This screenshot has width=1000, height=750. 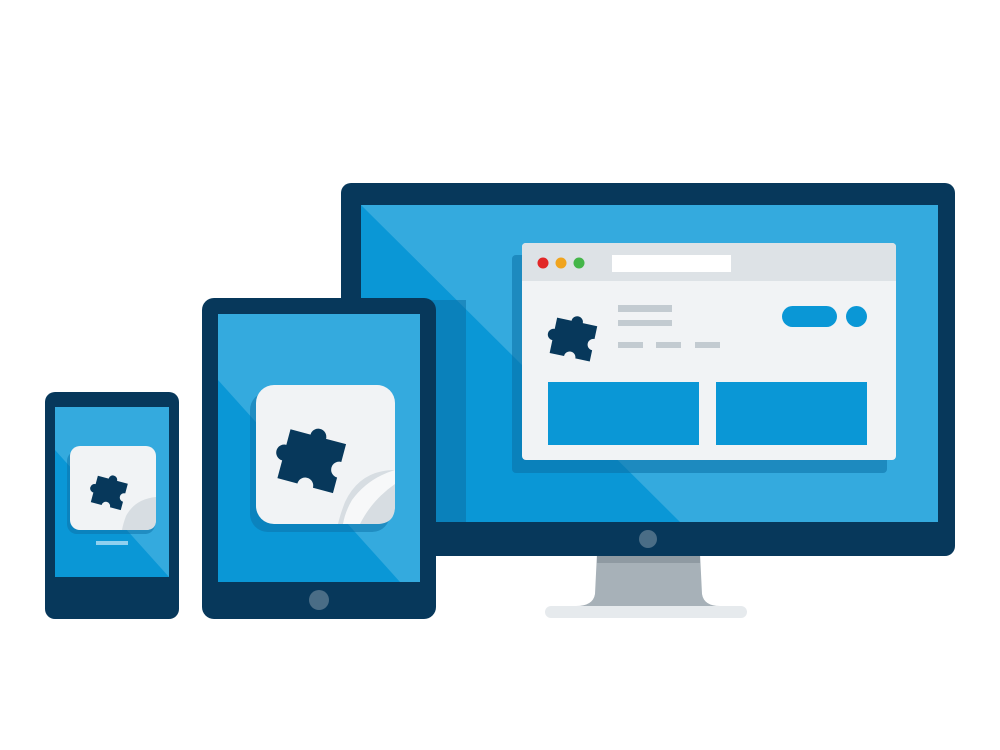 What do you see at coordinates (709, 351) in the screenshot?
I see `browser-window` at bounding box center [709, 351].